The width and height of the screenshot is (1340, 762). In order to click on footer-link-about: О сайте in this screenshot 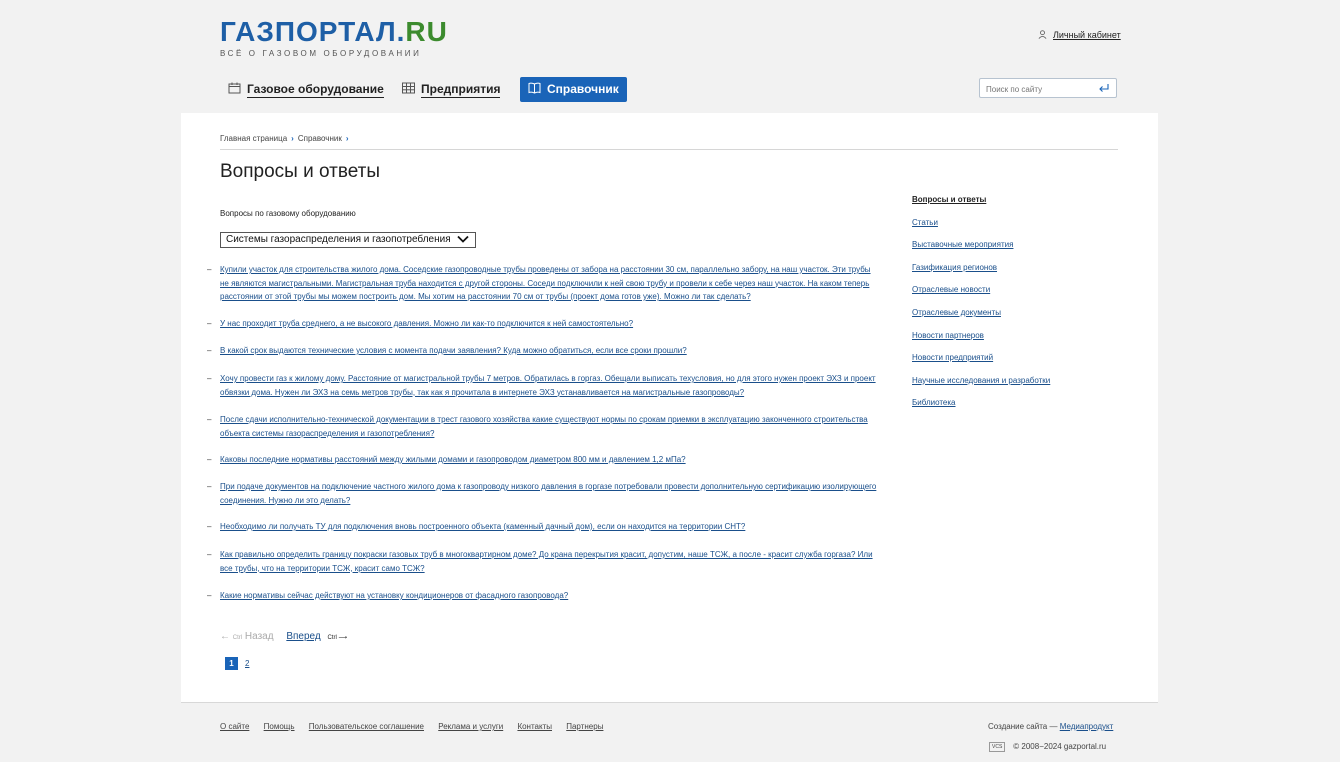, I will do `click(234, 726)`.